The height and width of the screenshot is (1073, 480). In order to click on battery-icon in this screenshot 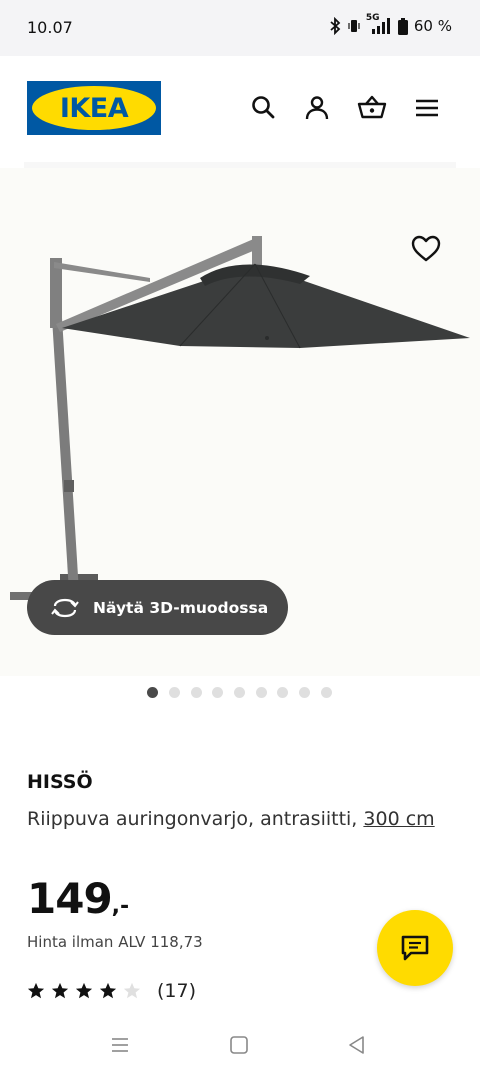, I will do `click(402, 26)`.